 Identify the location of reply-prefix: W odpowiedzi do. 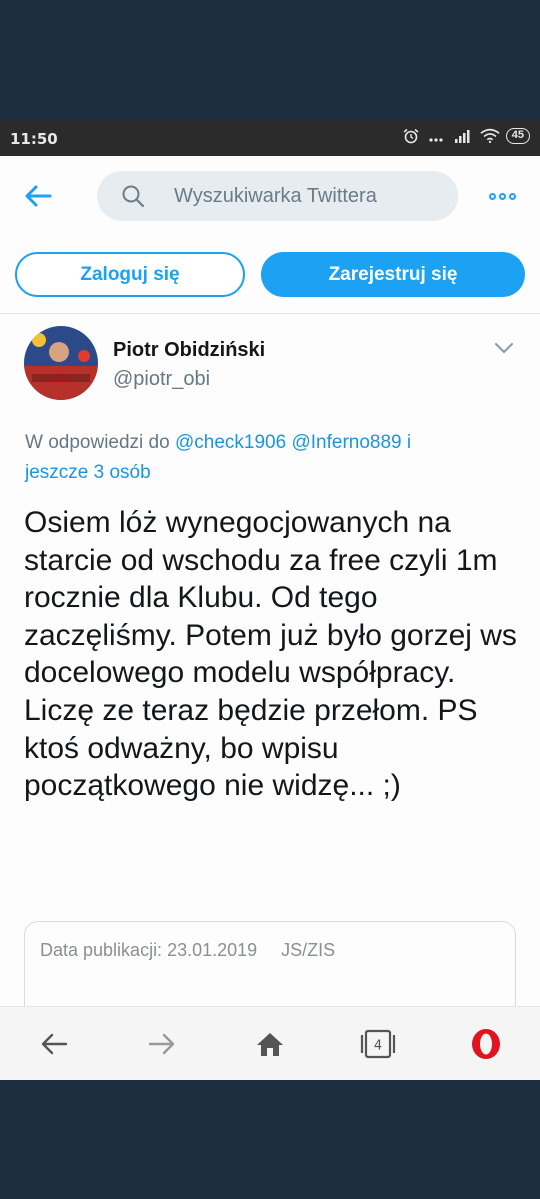
(97, 442).